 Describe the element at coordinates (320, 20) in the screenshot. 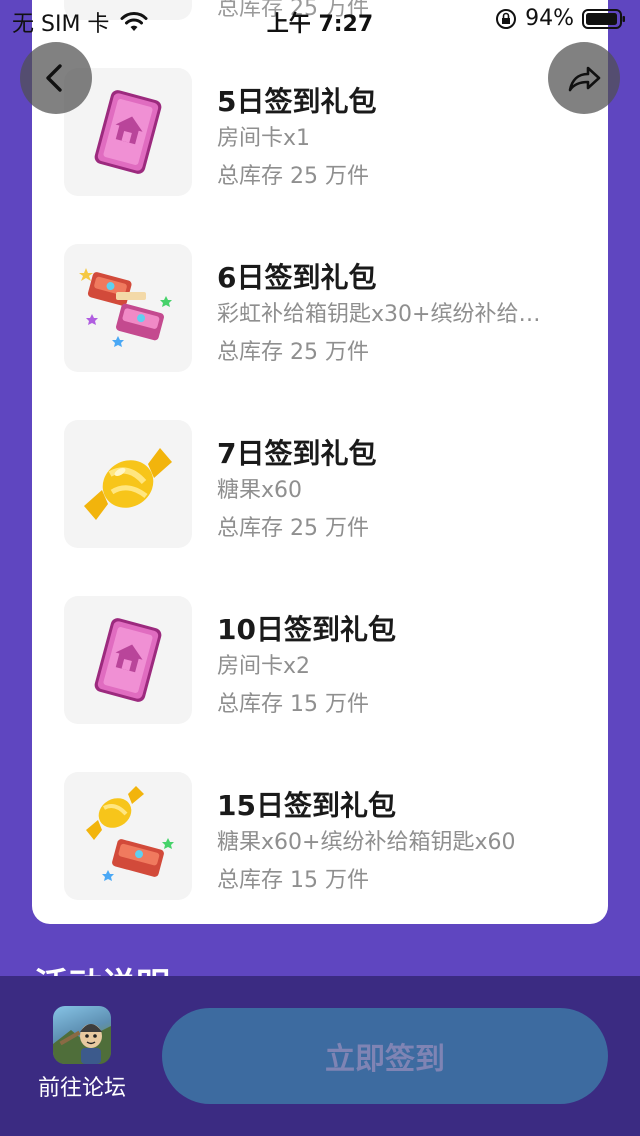

I see `status-bar: 无 SIM 卡 上午 7:27 94%` at that location.